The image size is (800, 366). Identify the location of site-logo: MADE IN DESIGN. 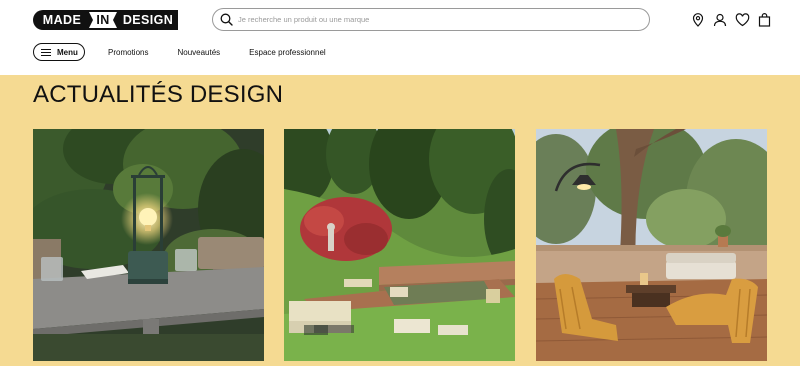
(105, 20).